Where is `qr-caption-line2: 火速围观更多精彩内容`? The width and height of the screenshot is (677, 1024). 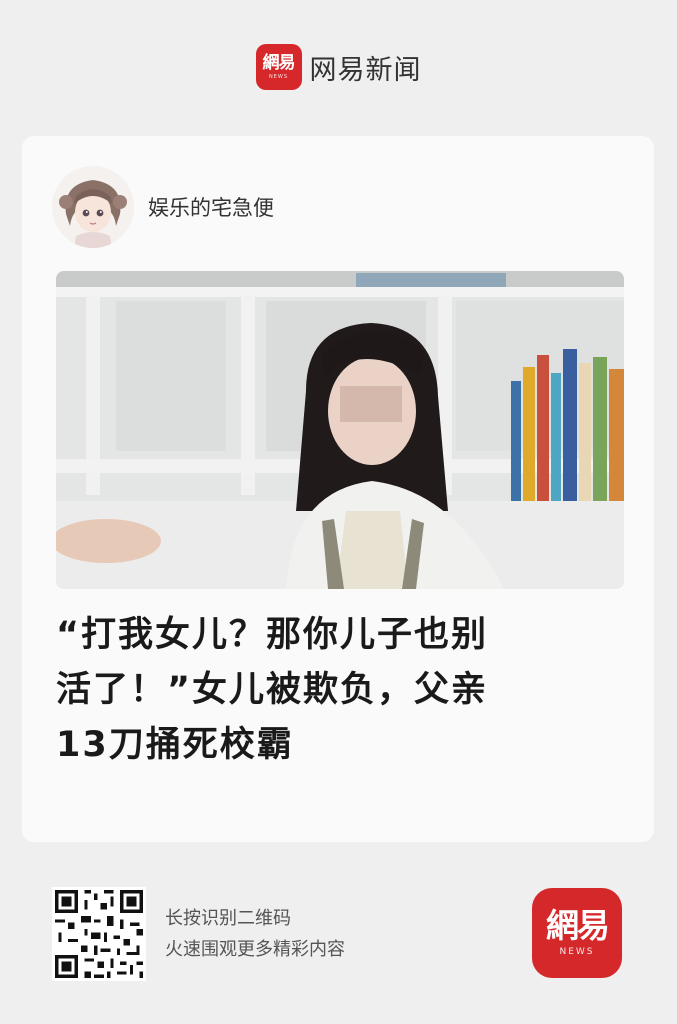 qr-caption-line2: 火速围观更多精彩内容 is located at coordinates (255, 949).